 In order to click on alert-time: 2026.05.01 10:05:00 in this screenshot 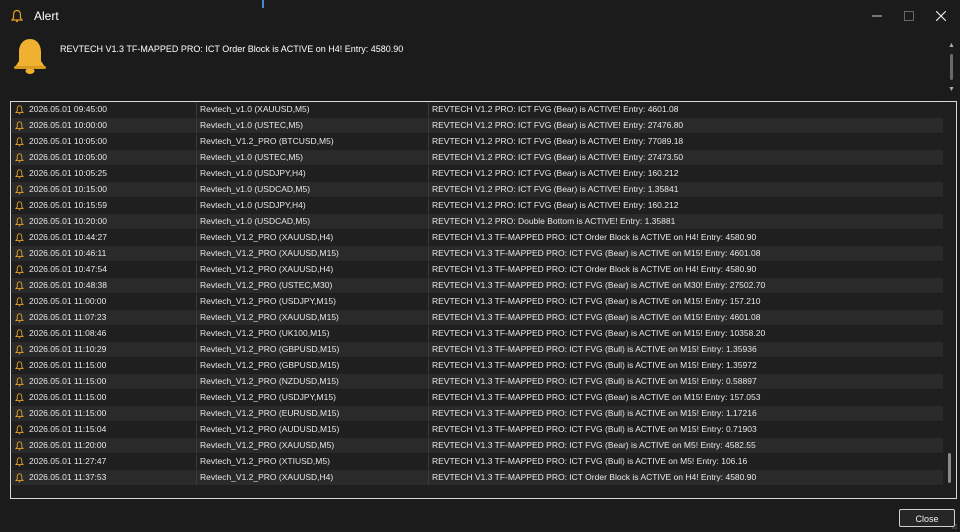, I will do `click(68, 157)`.